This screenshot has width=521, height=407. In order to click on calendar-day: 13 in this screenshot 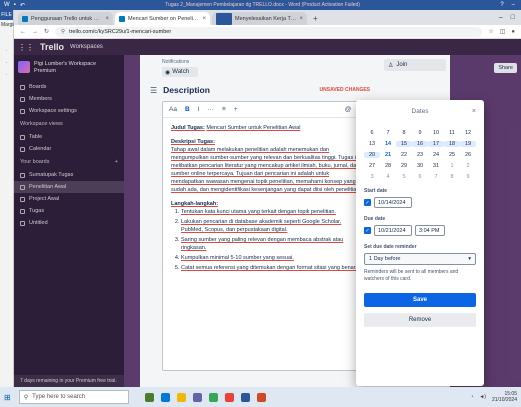, I will do `click(372, 144)`.